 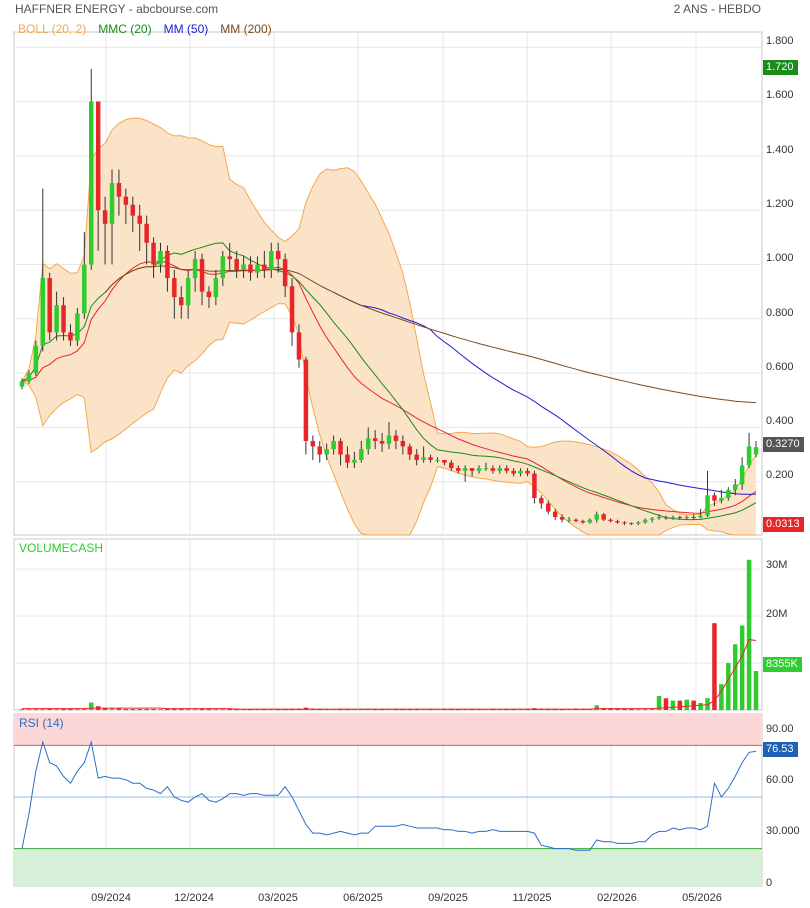 I want to click on volume-legend: VOLUMECASH, so click(x=61, y=548).